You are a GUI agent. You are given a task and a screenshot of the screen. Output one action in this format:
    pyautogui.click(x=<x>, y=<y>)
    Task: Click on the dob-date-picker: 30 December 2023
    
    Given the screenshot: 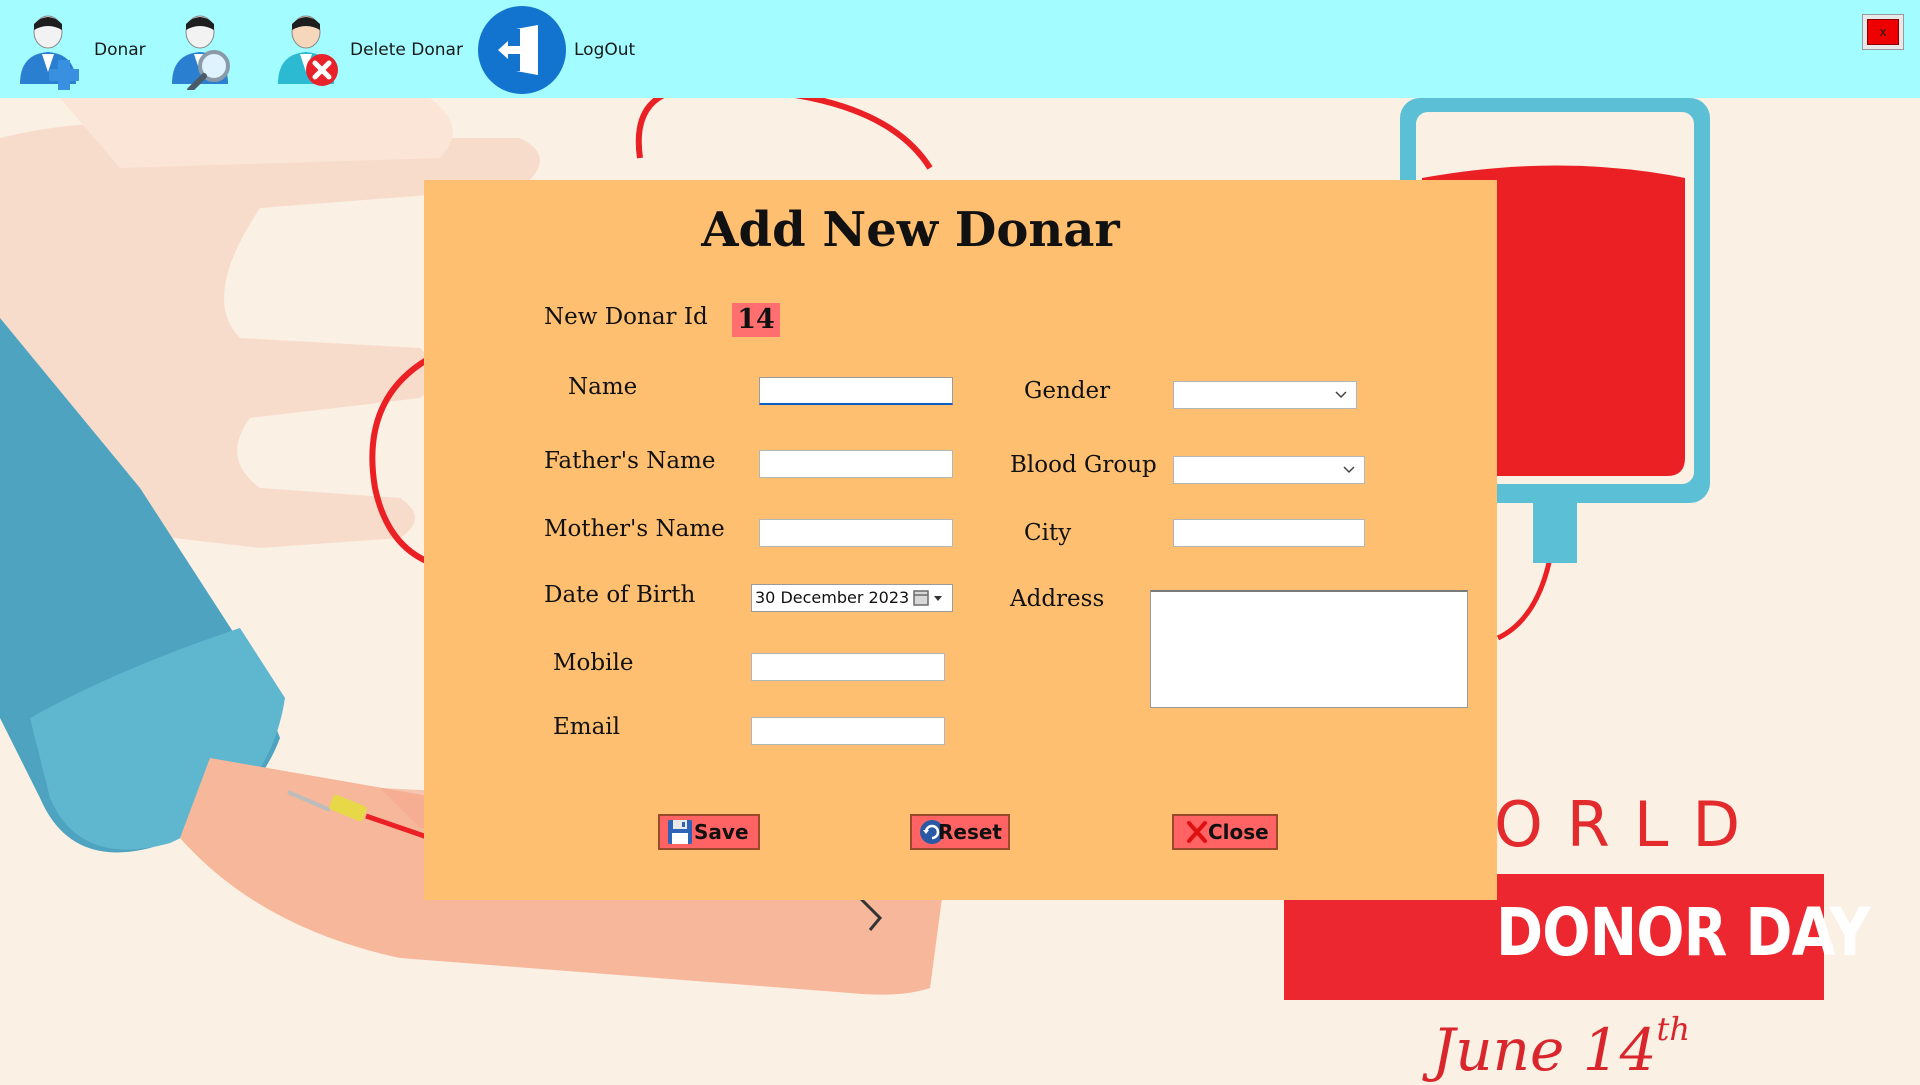 What is the action you would take?
    pyautogui.click(x=852, y=598)
    